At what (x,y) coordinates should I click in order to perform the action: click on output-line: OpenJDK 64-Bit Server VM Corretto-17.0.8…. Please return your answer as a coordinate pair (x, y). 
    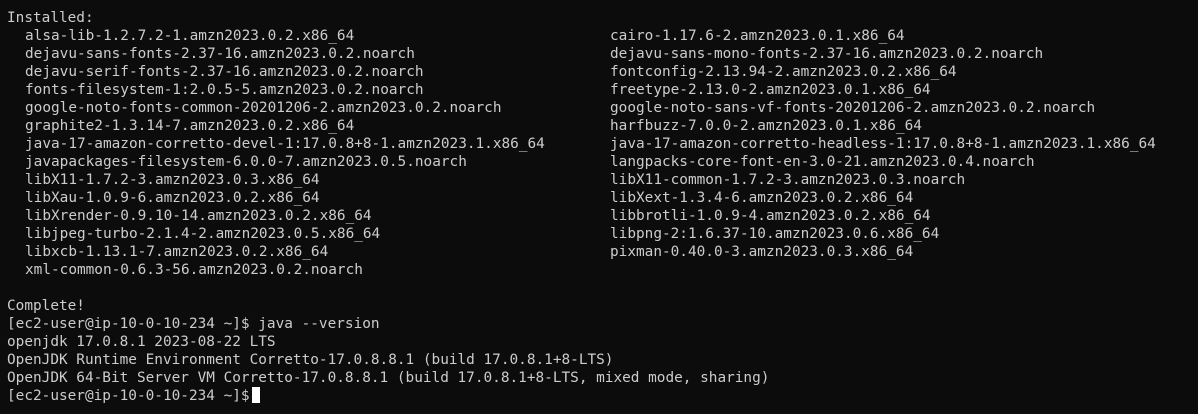
    Looking at the image, I should click on (388, 378).